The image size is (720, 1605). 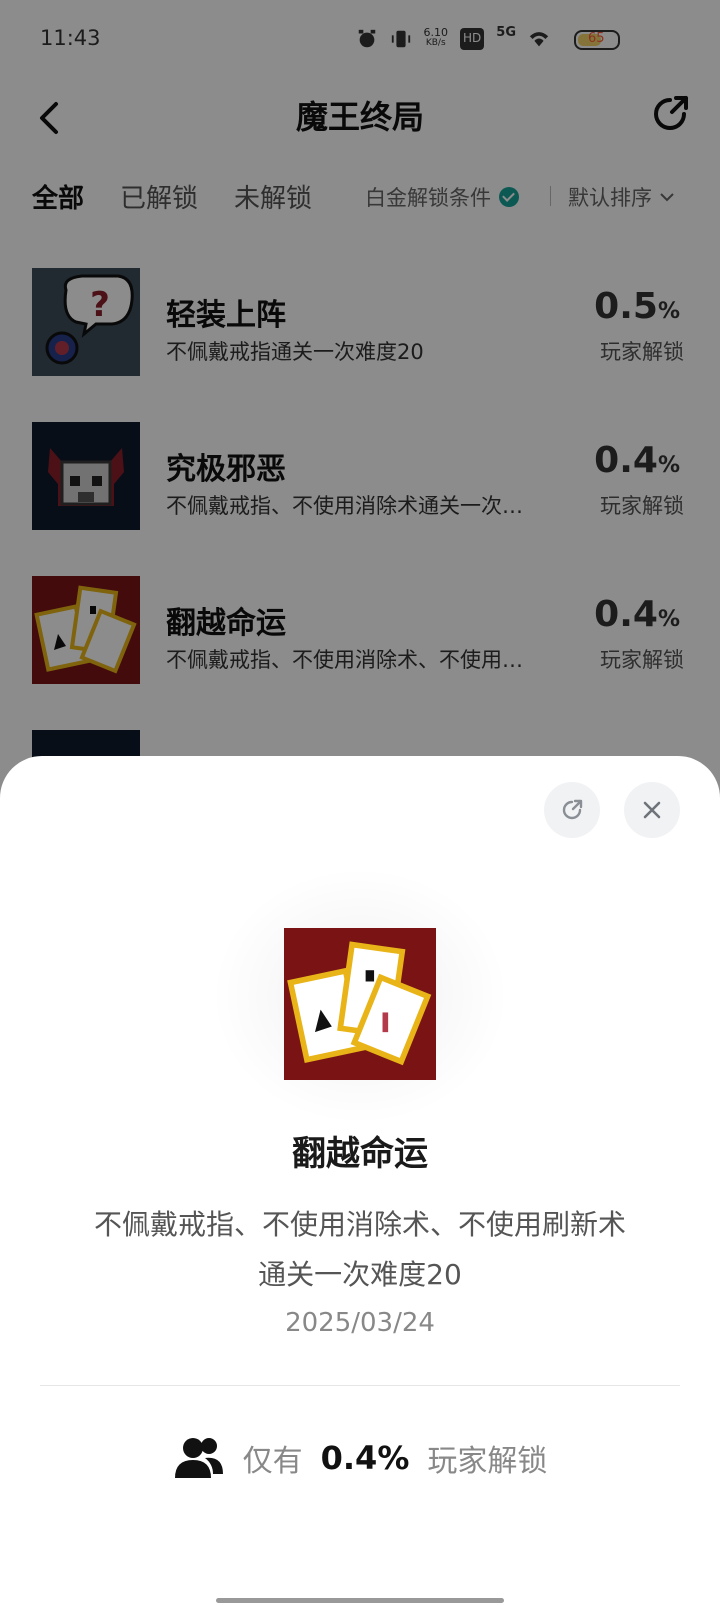 What do you see at coordinates (360, 1600) in the screenshot?
I see `home-indicator` at bounding box center [360, 1600].